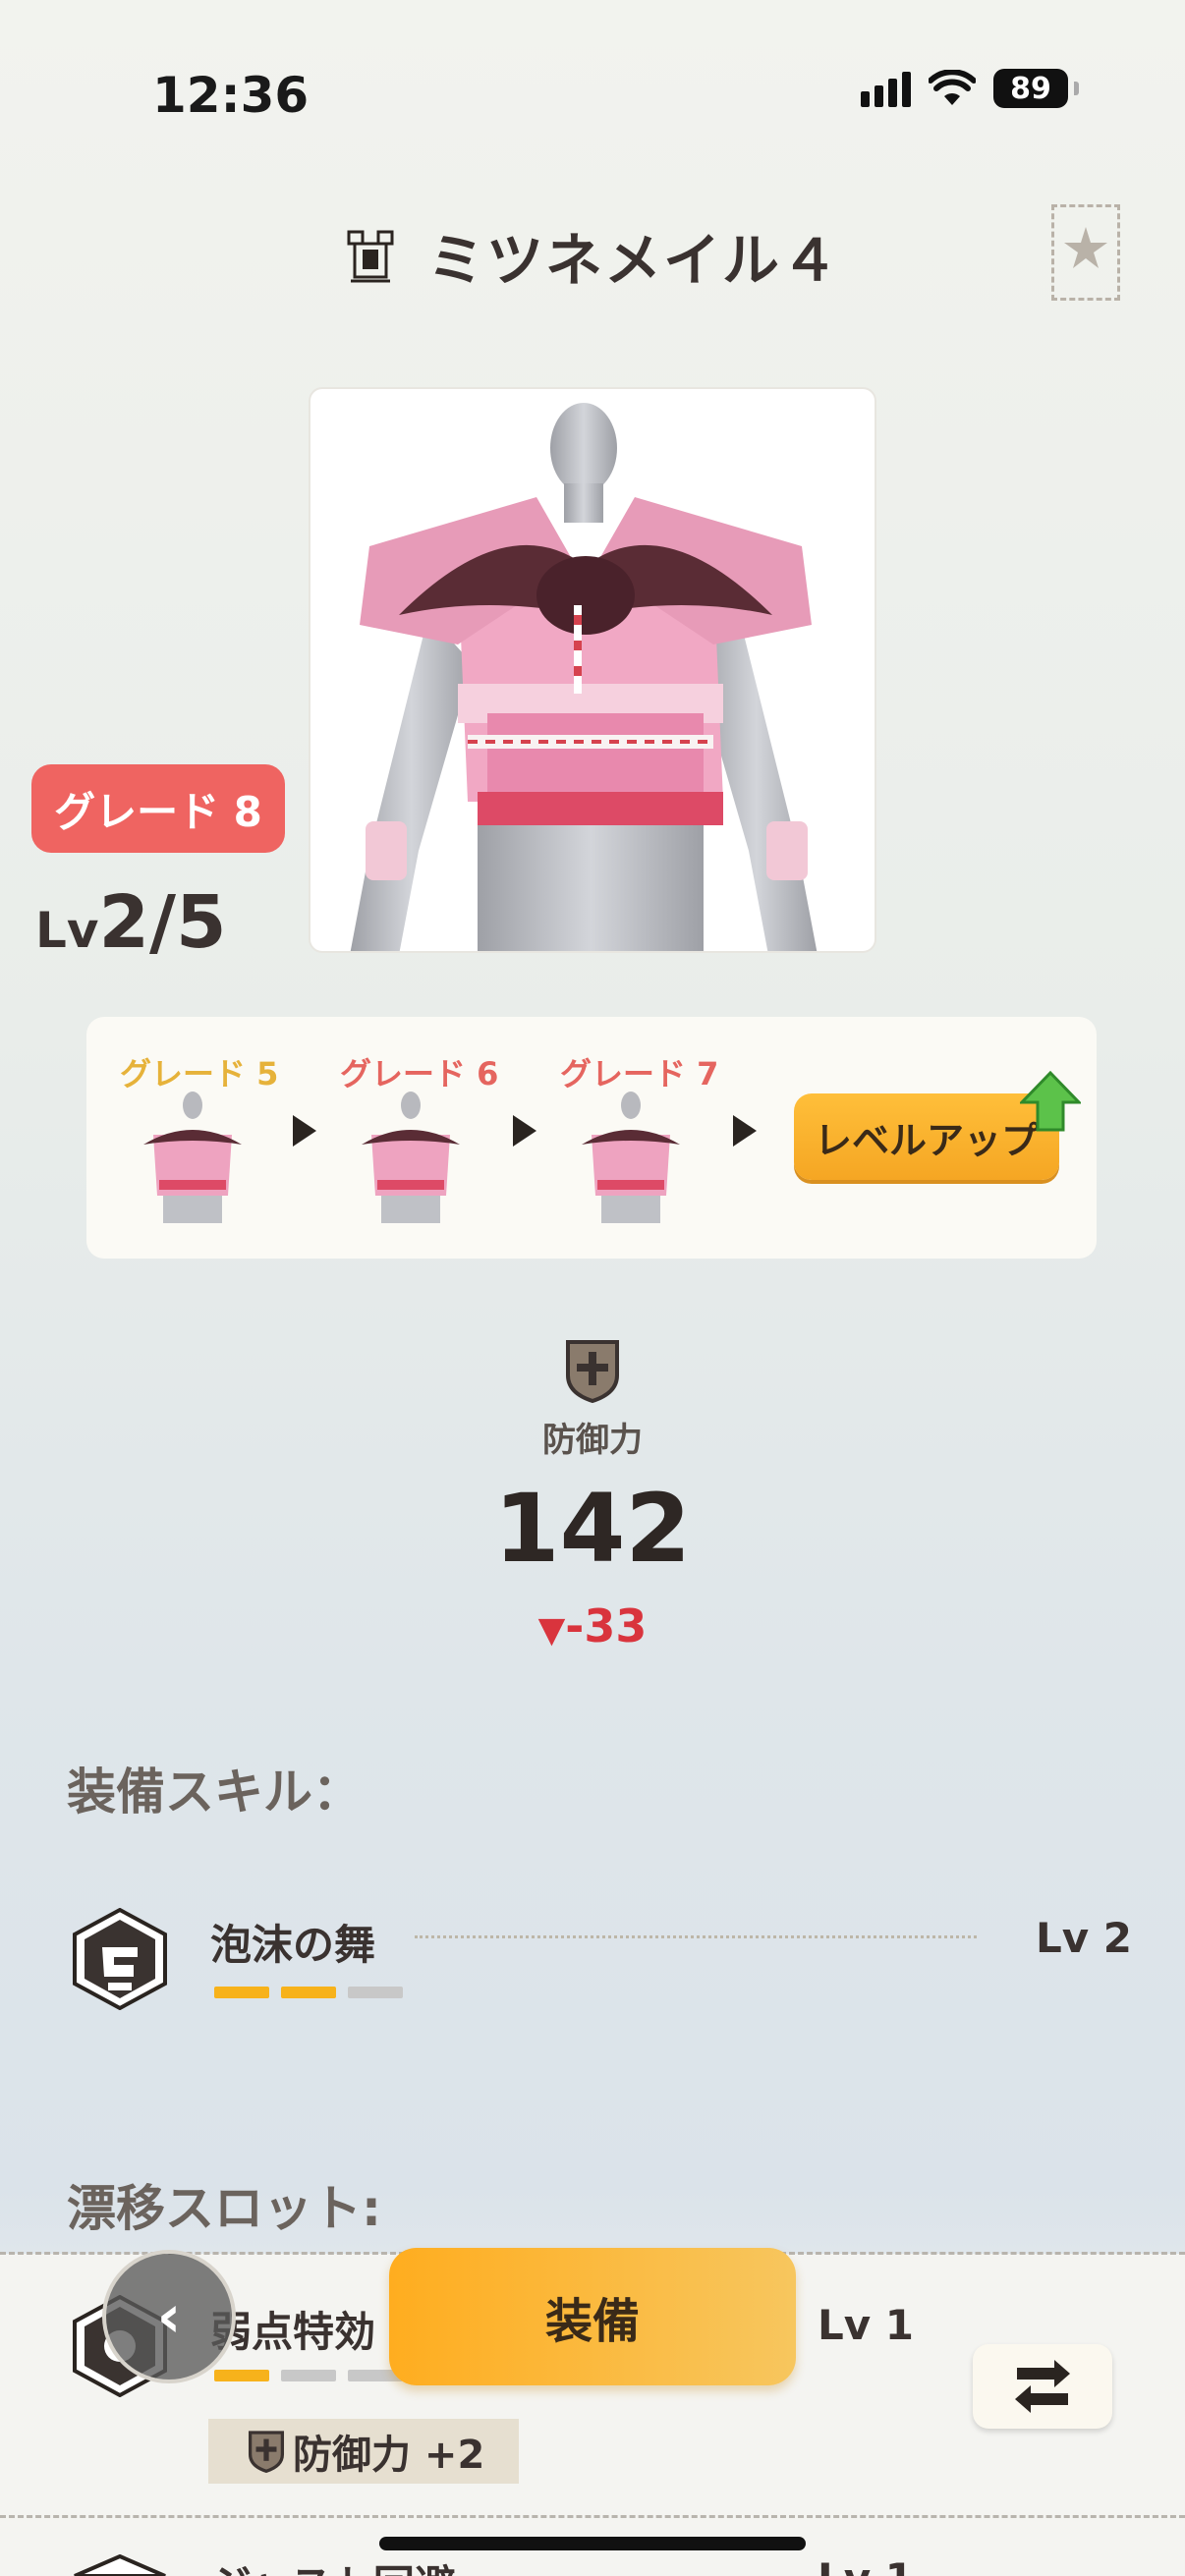  What do you see at coordinates (215, 1792) in the screenshot?
I see `equip-skills-title: 装備スキル：` at bounding box center [215, 1792].